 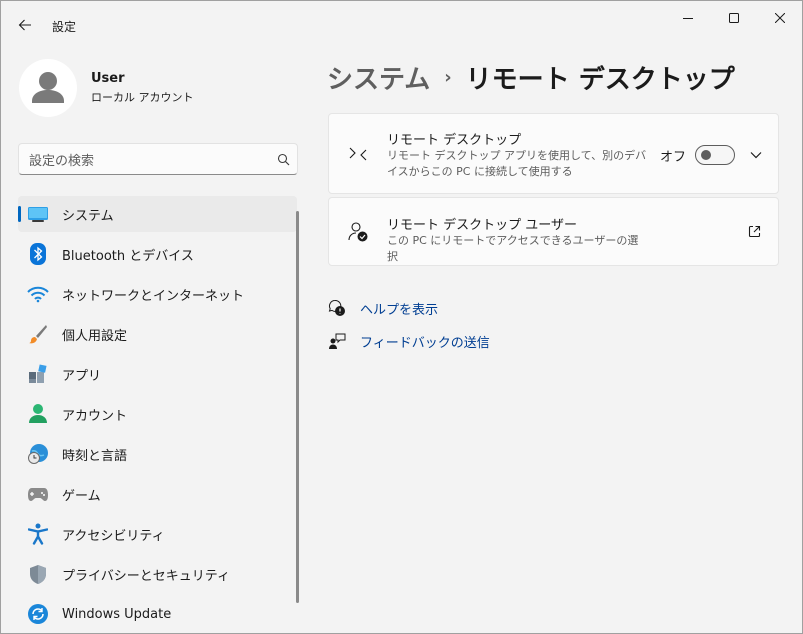 What do you see at coordinates (754, 231) in the screenshot?
I see `external-link-icon` at bounding box center [754, 231].